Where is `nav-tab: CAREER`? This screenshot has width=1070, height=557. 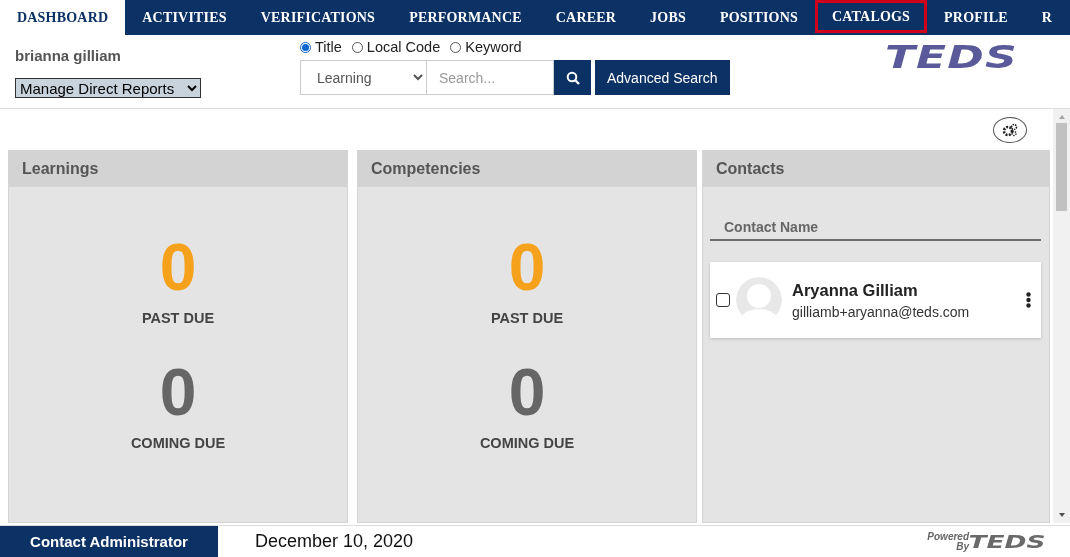
nav-tab: CAREER is located at coordinates (586, 17).